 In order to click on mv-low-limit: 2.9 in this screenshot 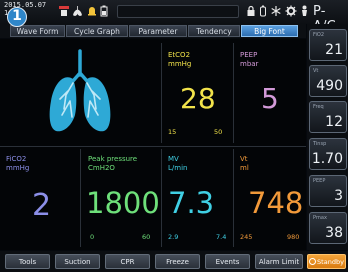, I will do `click(173, 237)`.